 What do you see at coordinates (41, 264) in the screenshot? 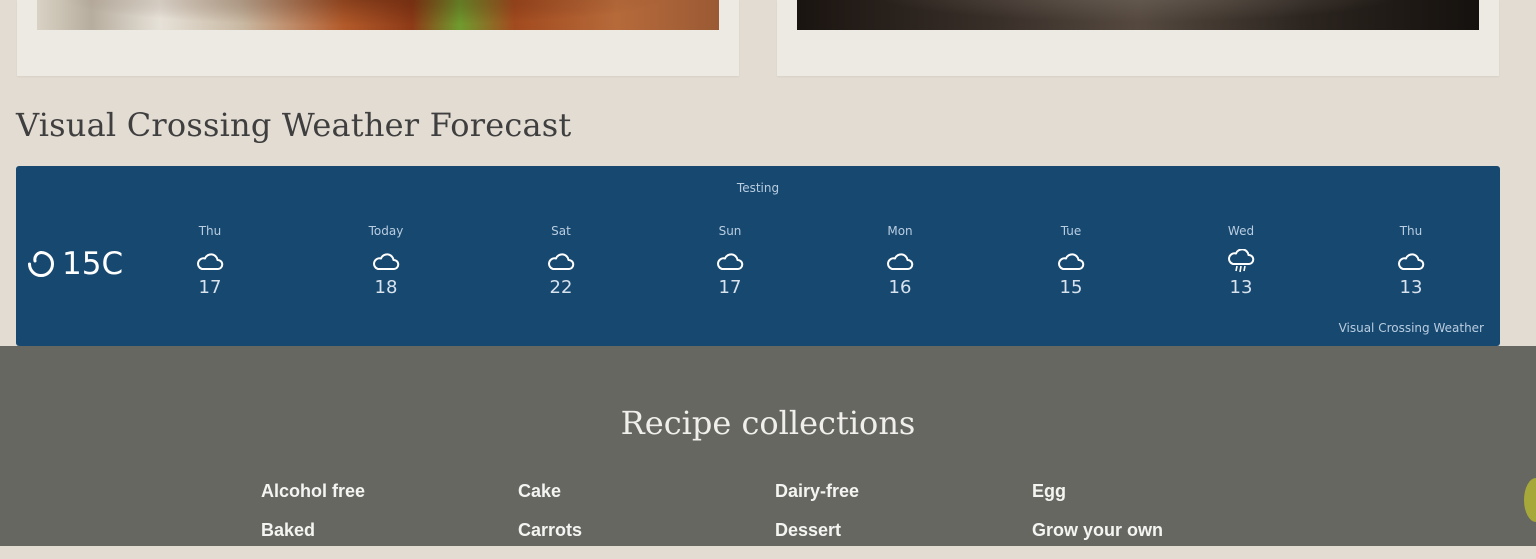
I see `partly-moon-icon` at bounding box center [41, 264].